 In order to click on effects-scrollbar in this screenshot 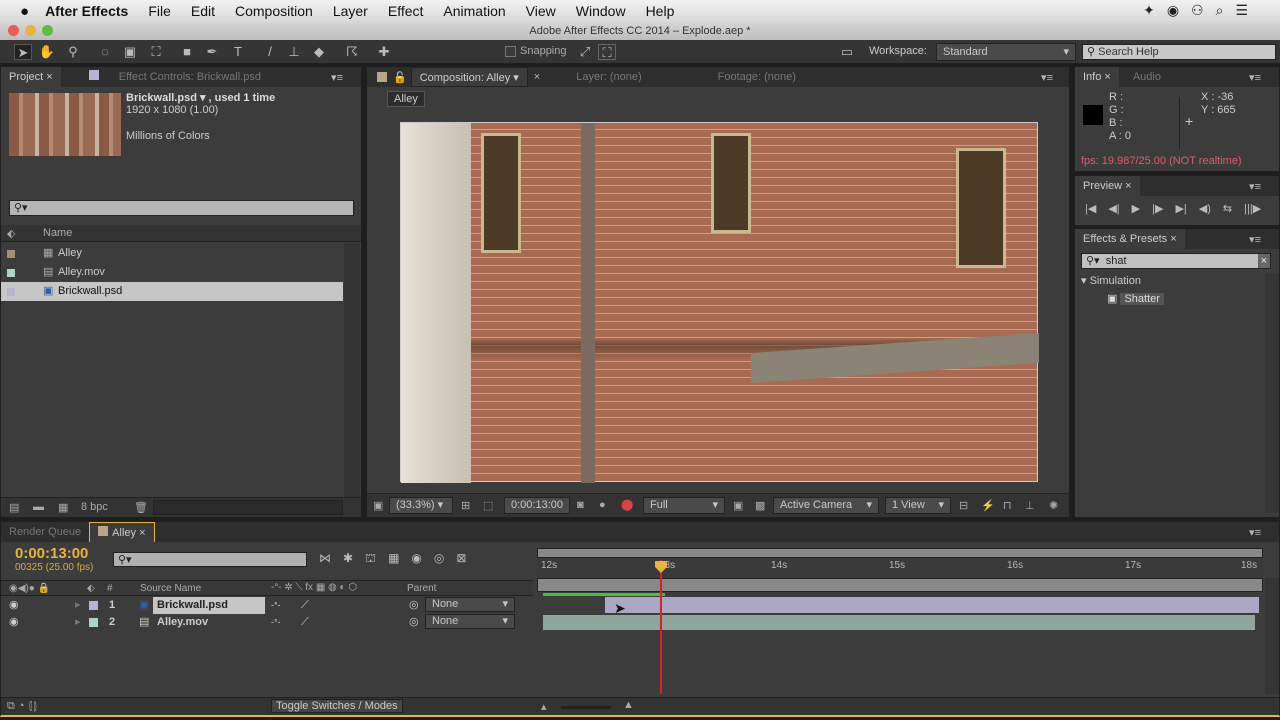, I will do `click(1272, 393)`.